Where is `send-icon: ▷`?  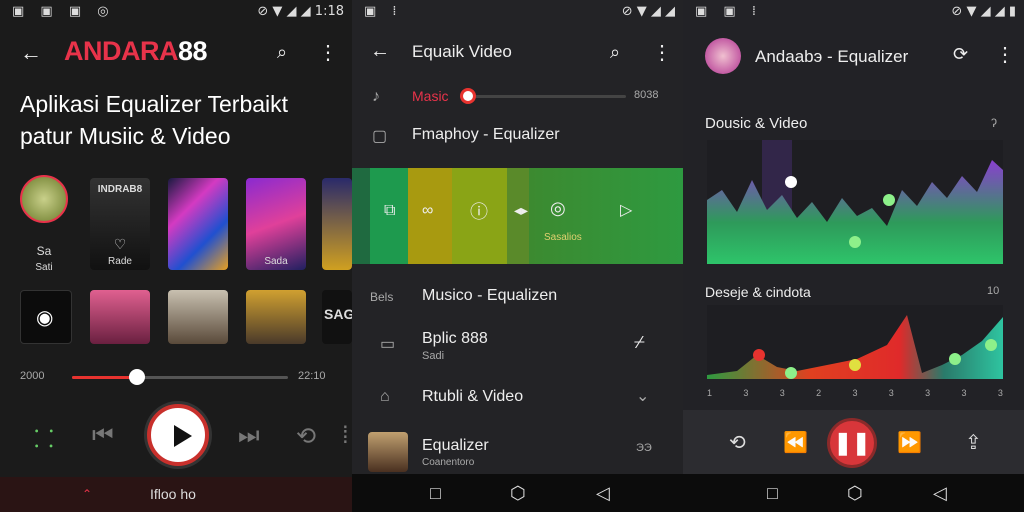 send-icon: ▷ is located at coordinates (626, 210).